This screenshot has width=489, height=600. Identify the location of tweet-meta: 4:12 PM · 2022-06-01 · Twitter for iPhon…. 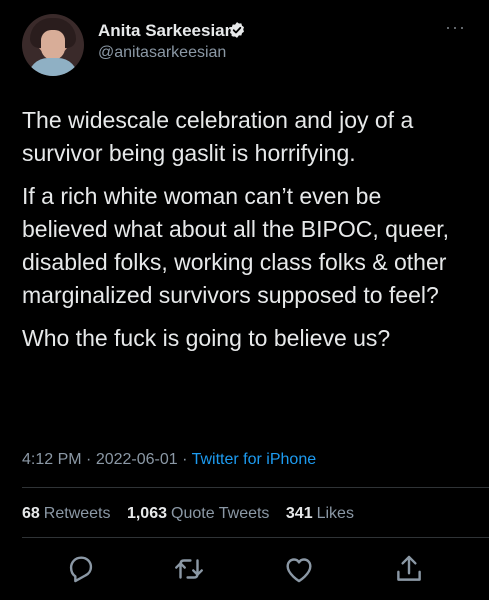
(169, 460).